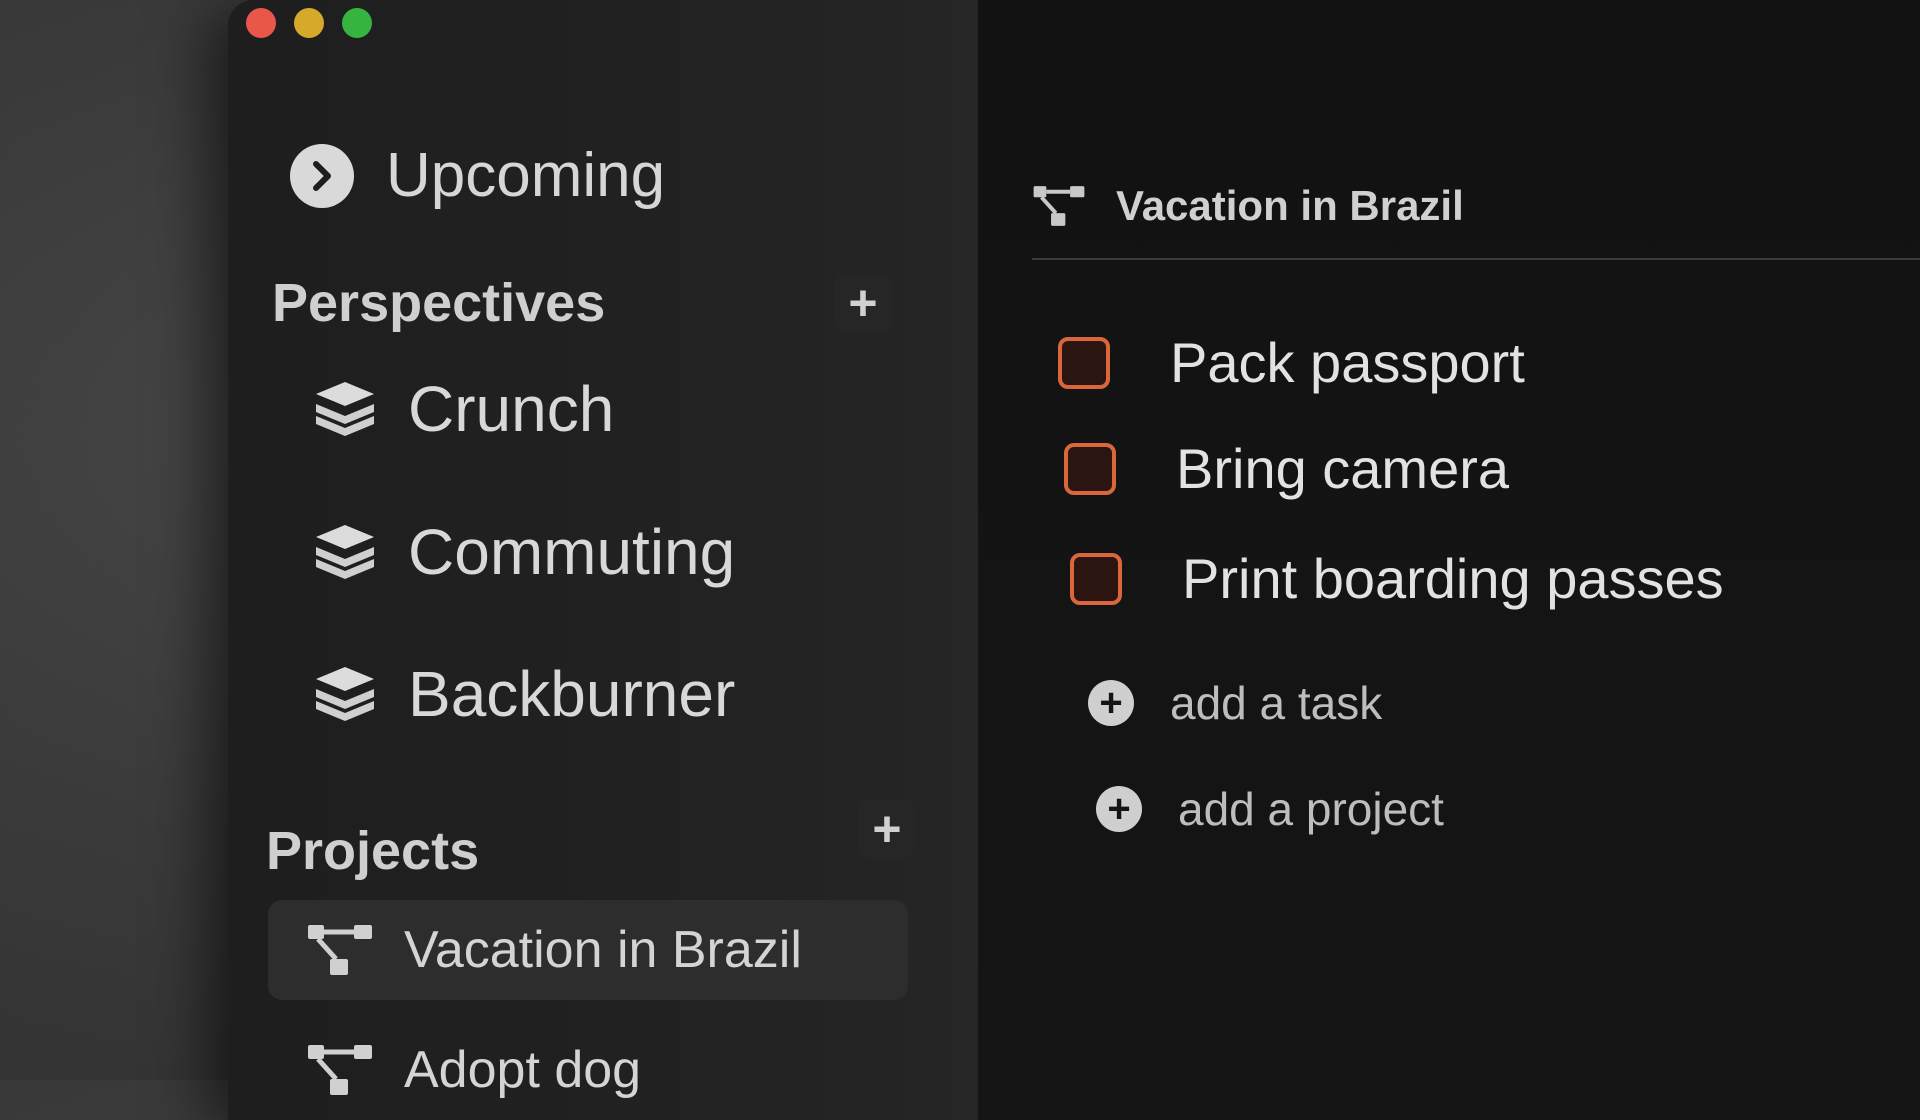 This screenshot has height=1120, width=1920. I want to click on perspectives-heading: Perspectives, so click(439, 303).